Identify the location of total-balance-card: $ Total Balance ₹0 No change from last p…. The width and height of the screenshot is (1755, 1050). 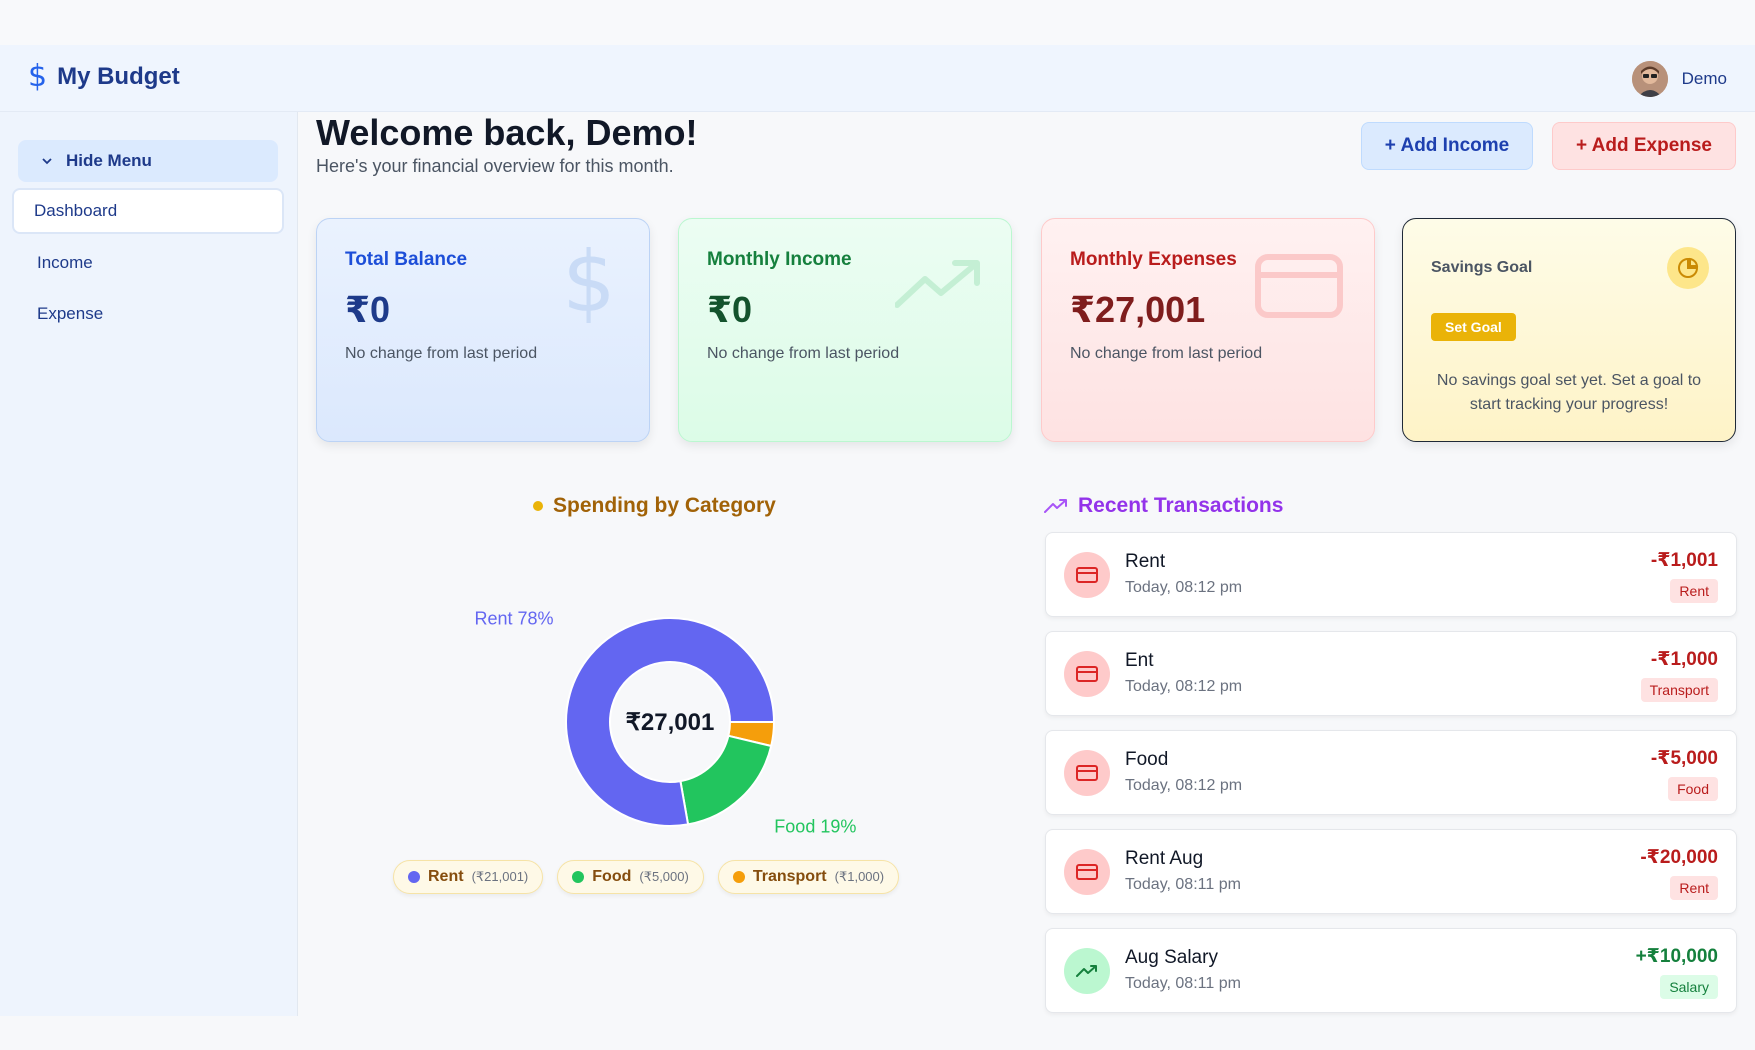
(483, 330).